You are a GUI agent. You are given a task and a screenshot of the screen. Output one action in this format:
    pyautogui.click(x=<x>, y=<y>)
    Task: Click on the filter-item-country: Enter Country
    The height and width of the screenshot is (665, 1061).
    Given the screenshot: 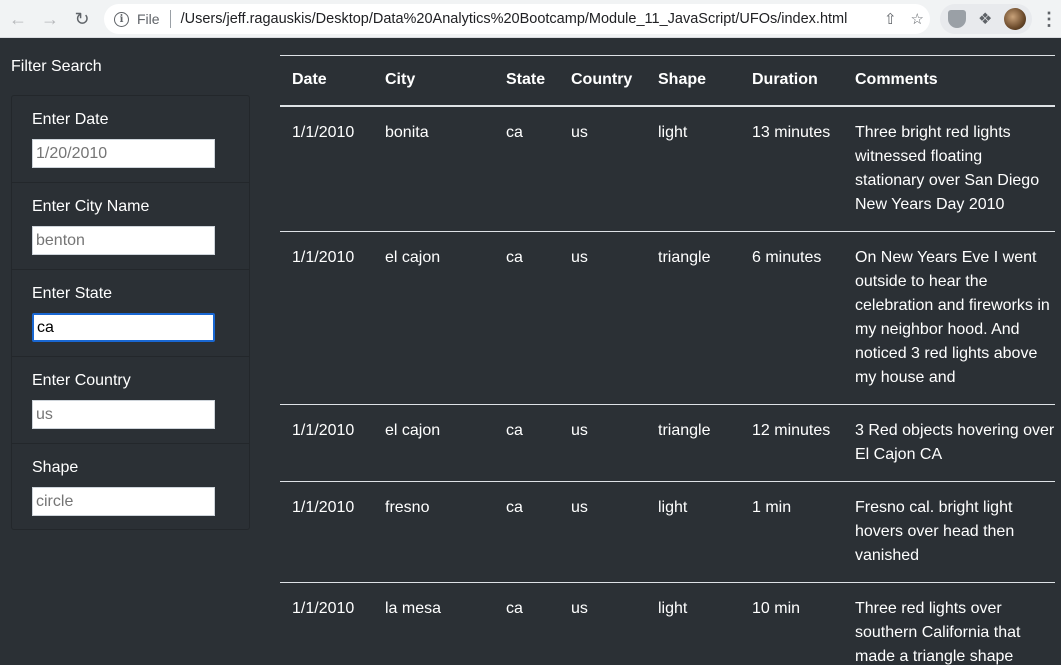 What is the action you would take?
    pyautogui.click(x=130, y=400)
    